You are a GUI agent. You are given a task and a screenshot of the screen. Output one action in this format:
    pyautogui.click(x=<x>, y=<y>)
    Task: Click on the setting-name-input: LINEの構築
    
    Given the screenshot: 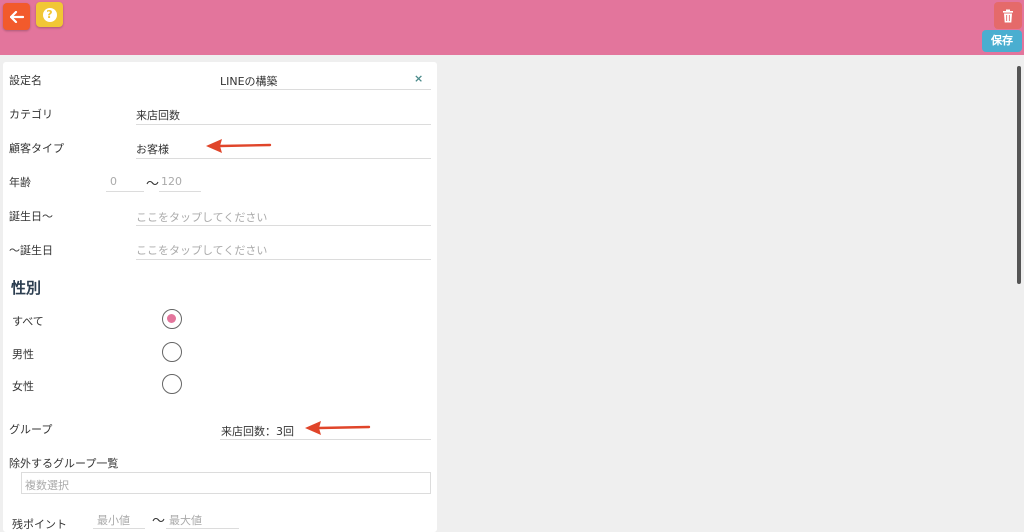 What is the action you would take?
    pyautogui.click(x=249, y=81)
    